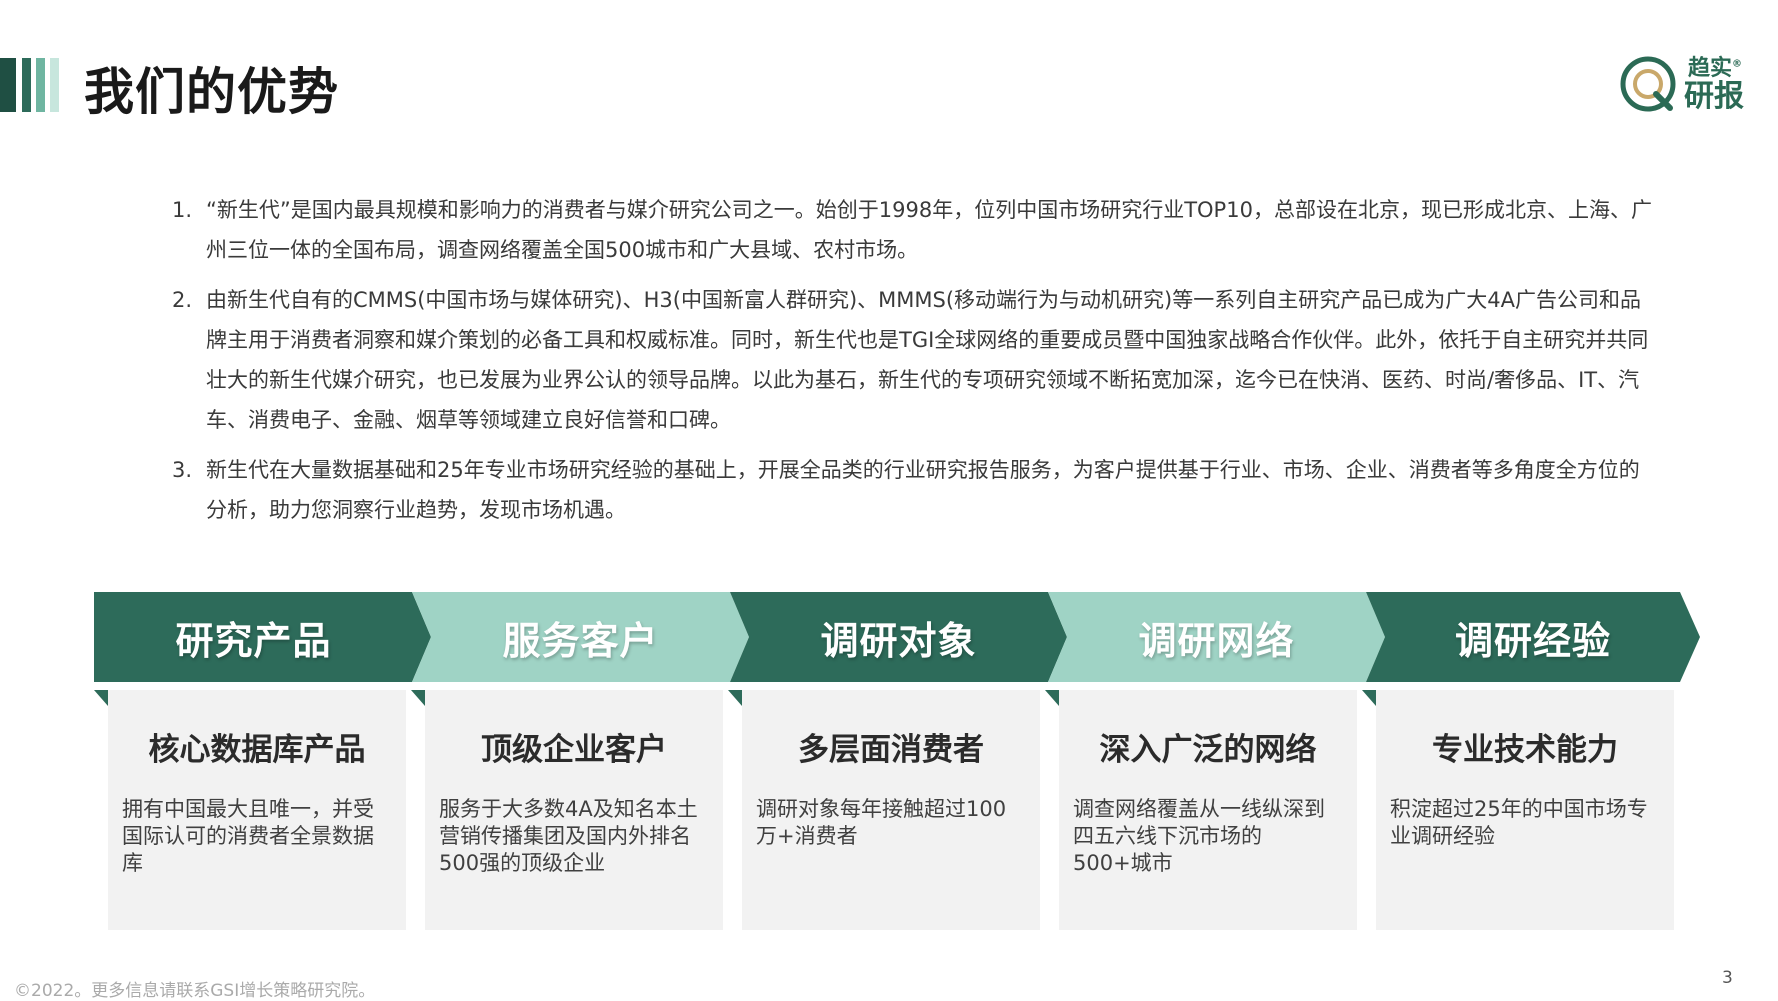 The height and width of the screenshot is (1001, 1778). I want to click on chevron-research-experience: 调研经验, so click(1533, 637).